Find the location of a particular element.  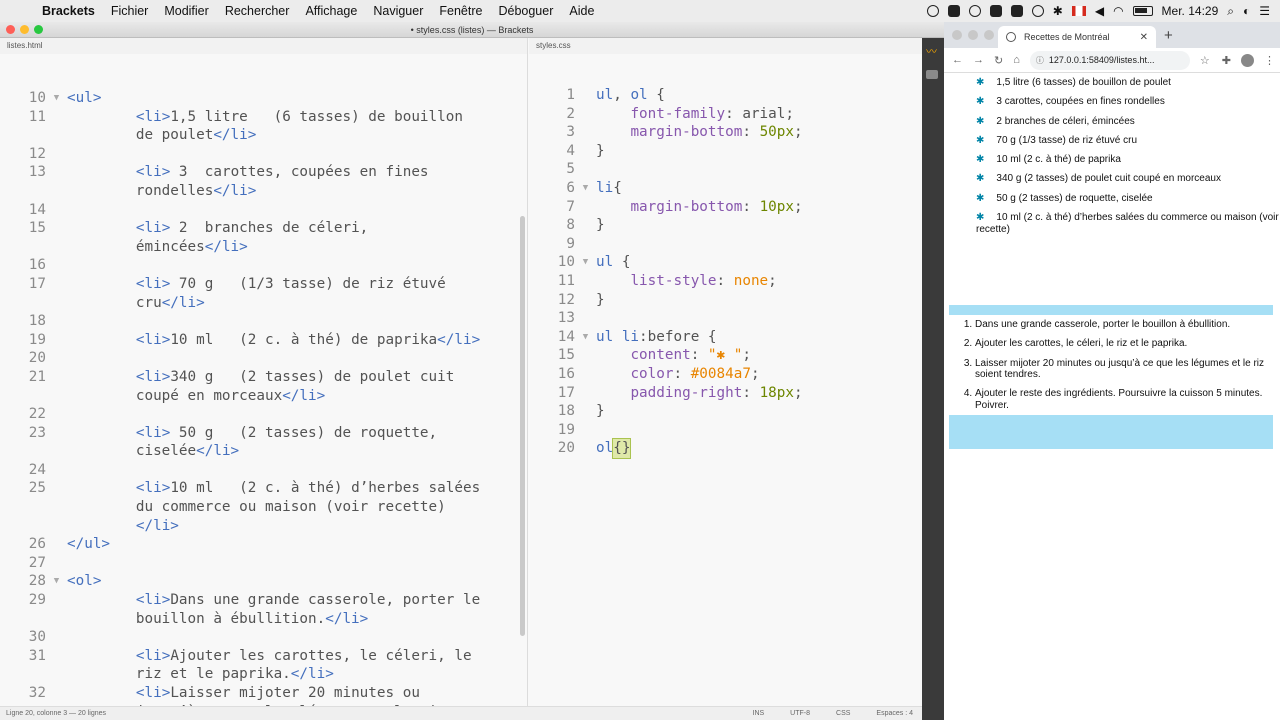

keyboard-flag-icon is located at coordinates (1078, 11).